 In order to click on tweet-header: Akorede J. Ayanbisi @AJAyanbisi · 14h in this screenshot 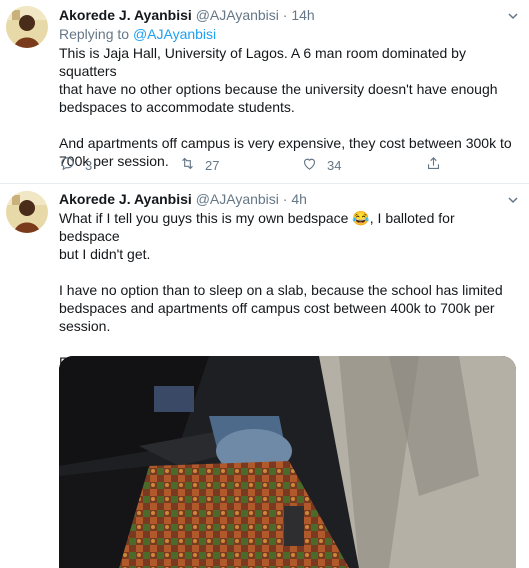, I will do `click(289, 15)`.